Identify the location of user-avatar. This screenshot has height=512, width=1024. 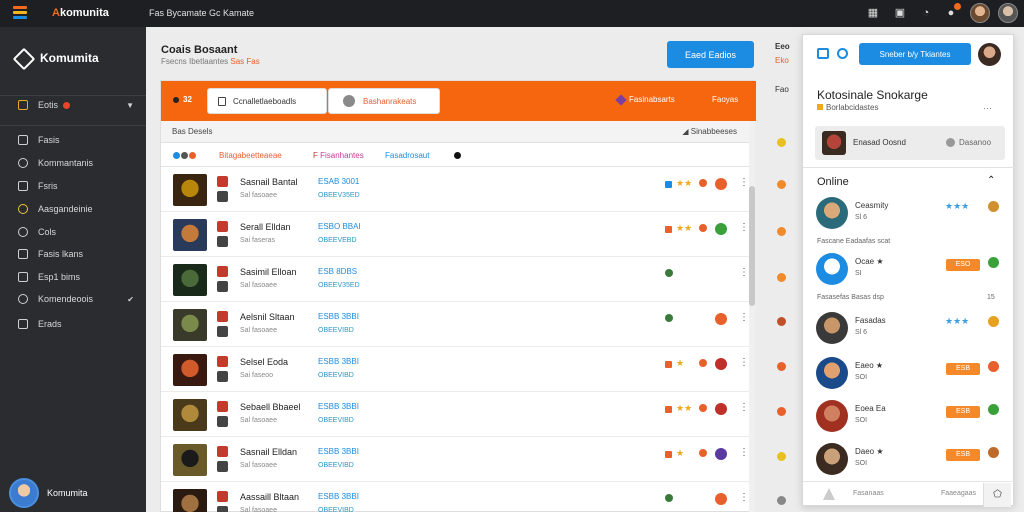
(980, 13).